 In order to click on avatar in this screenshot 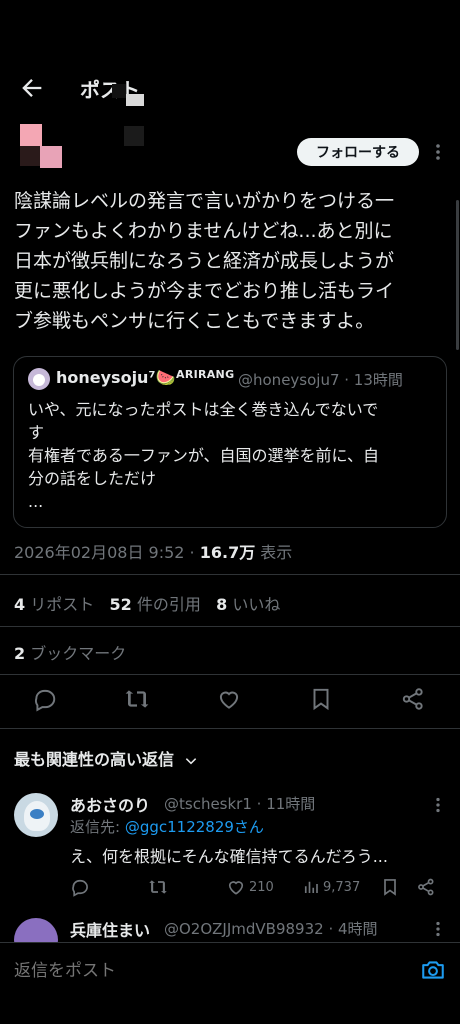, I will do `click(36, 815)`.